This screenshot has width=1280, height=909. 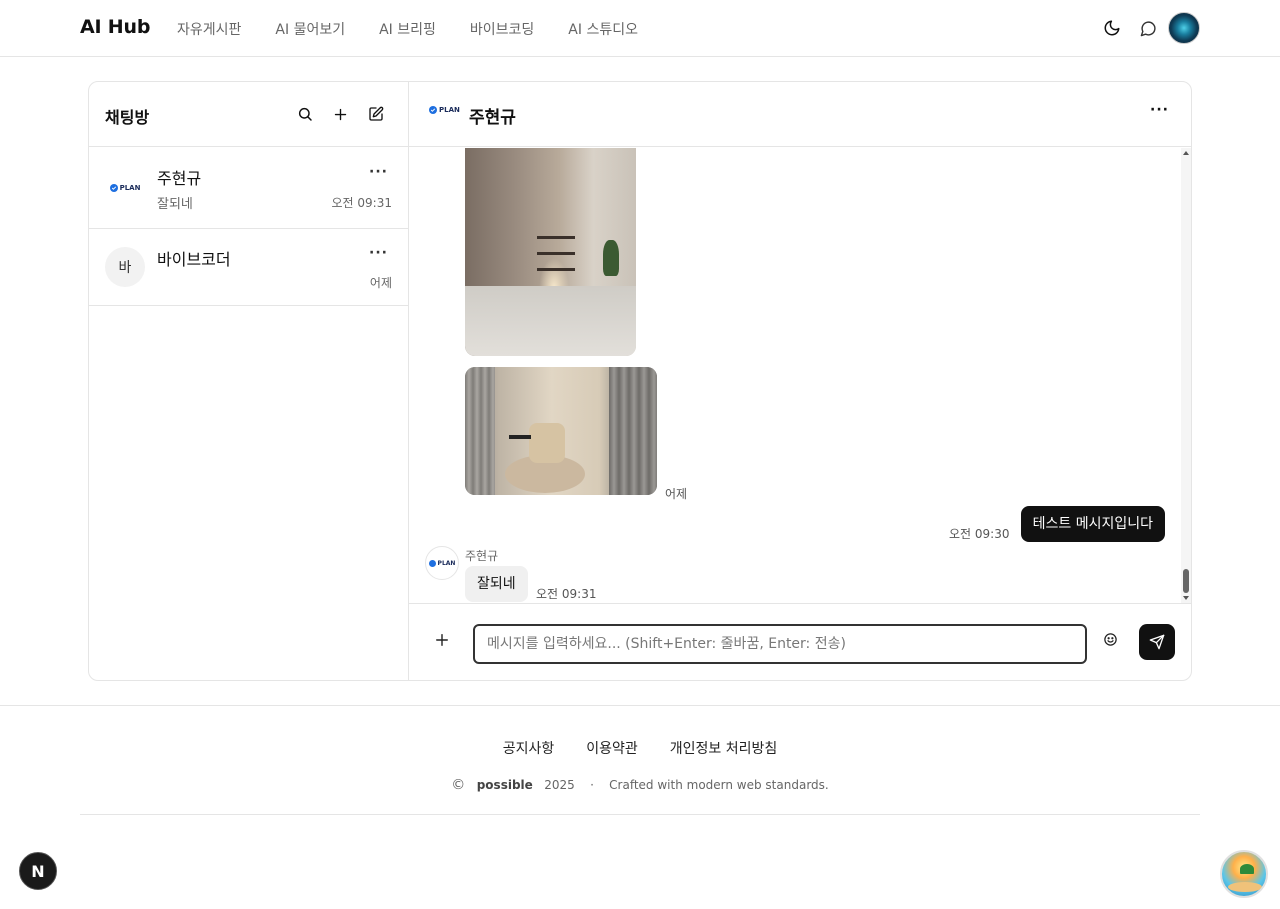 I want to click on scroll-up-arrow, so click(x=1186, y=153).